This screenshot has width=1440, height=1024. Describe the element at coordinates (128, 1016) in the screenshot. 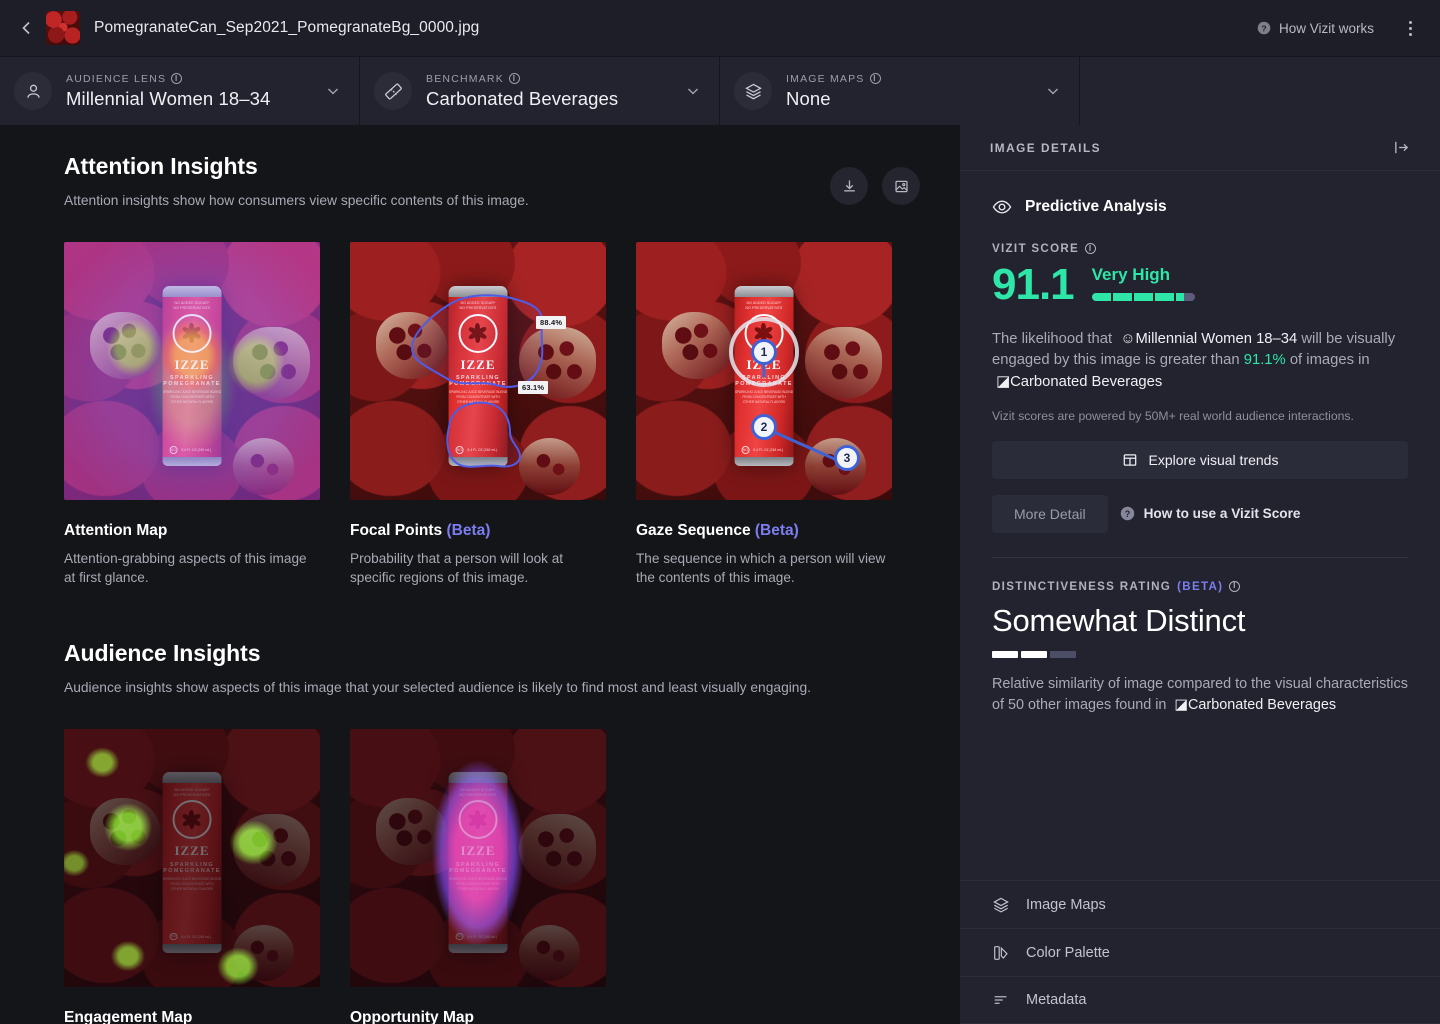

I see `card-title: Engagement Map` at that location.